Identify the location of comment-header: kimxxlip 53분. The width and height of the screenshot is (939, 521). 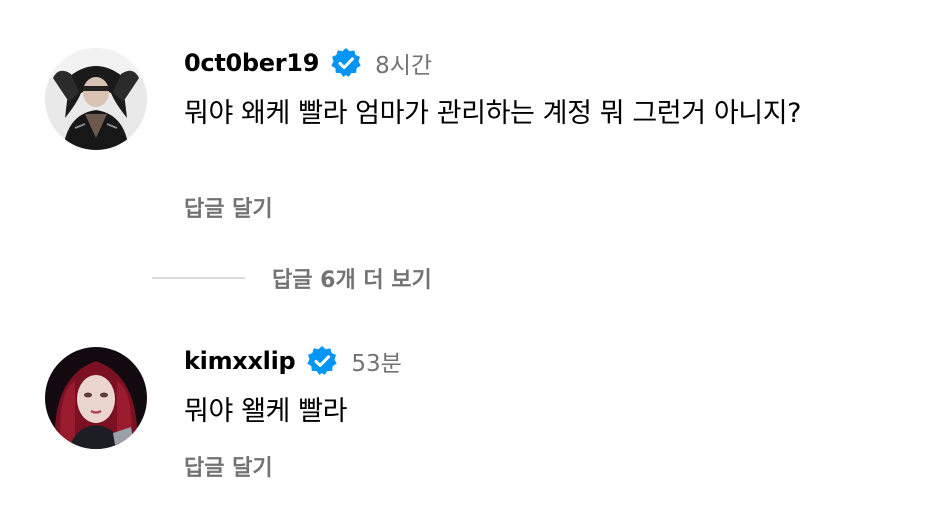
(293, 361).